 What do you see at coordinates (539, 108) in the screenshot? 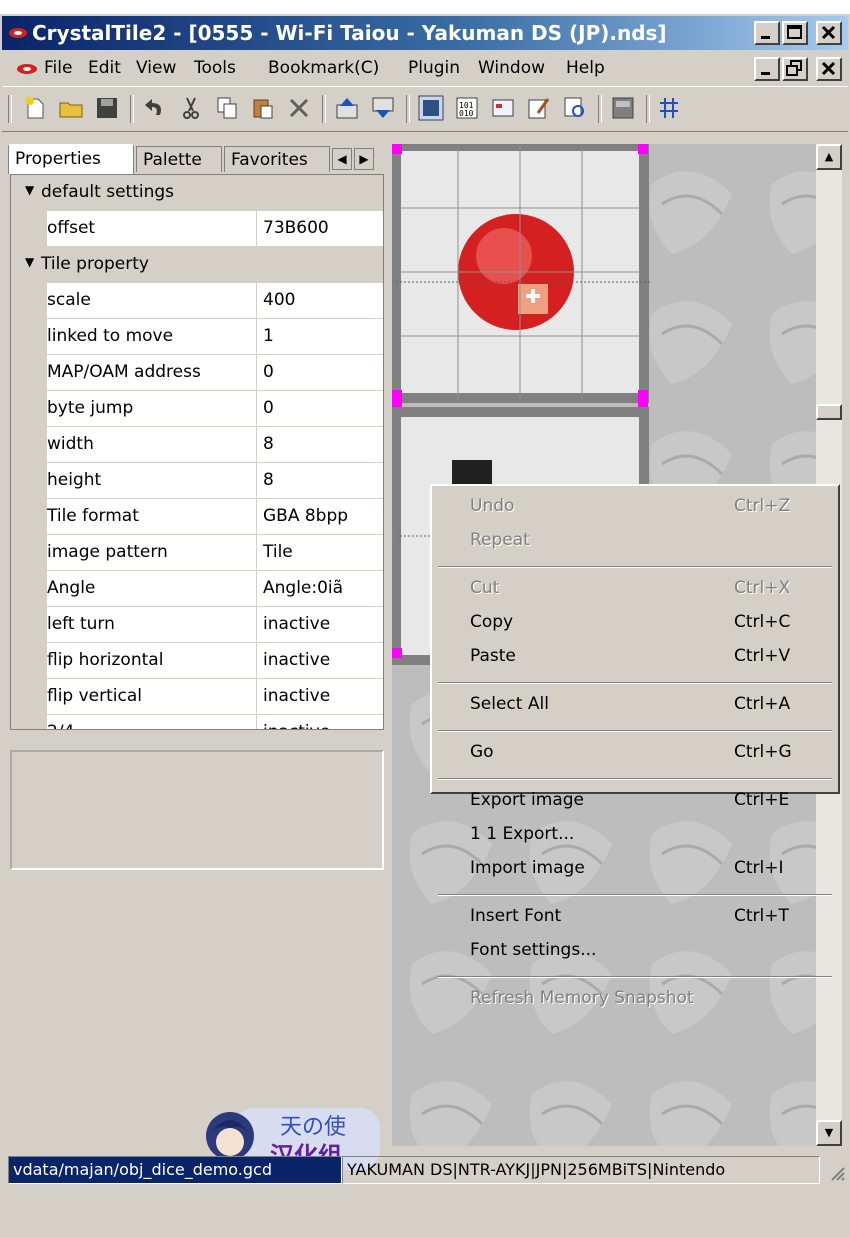
I see `edit-icon` at bounding box center [539, 108].